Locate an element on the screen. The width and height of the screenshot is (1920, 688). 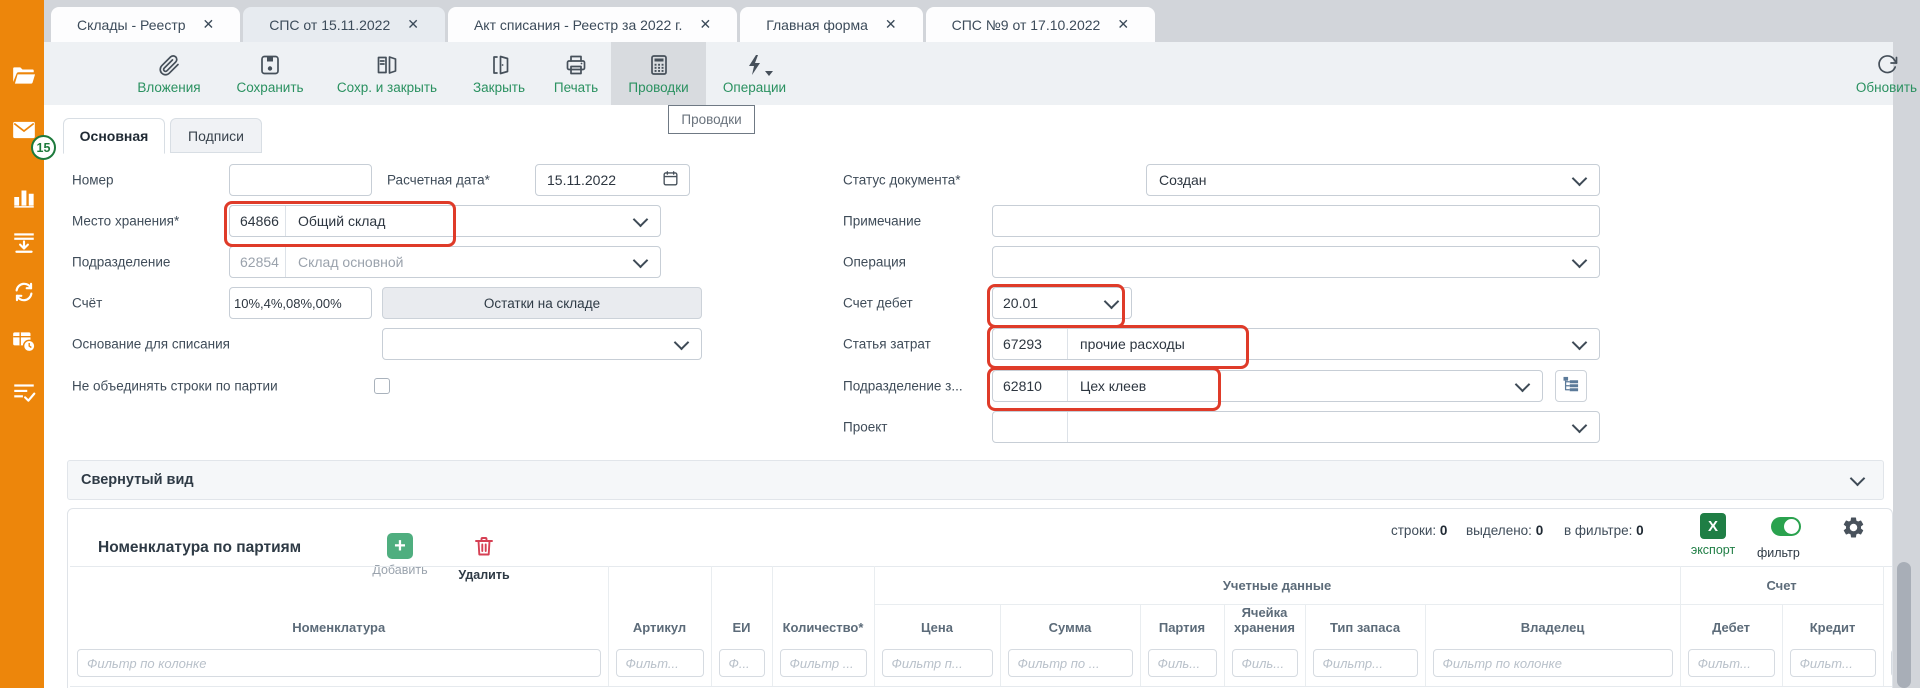
tab-sps-15-11-2022: СПС от 15.11.2022 ✕ is located at coordinates (344, 24).